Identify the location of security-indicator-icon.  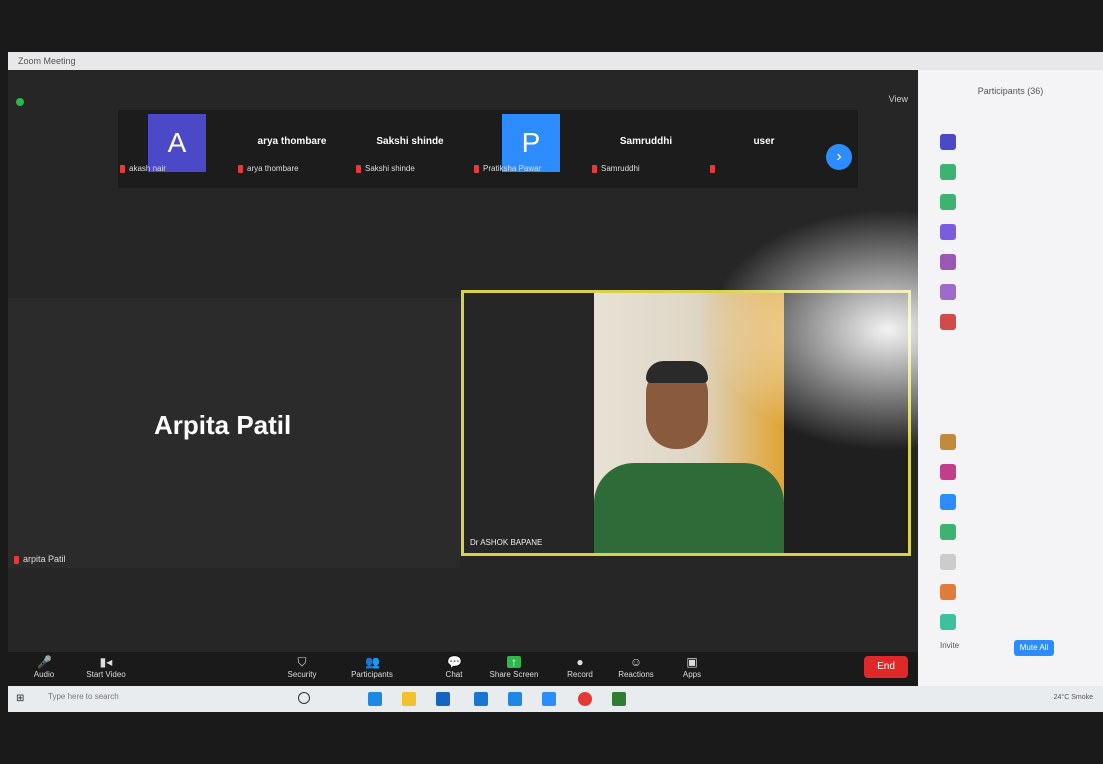
(20, 102).